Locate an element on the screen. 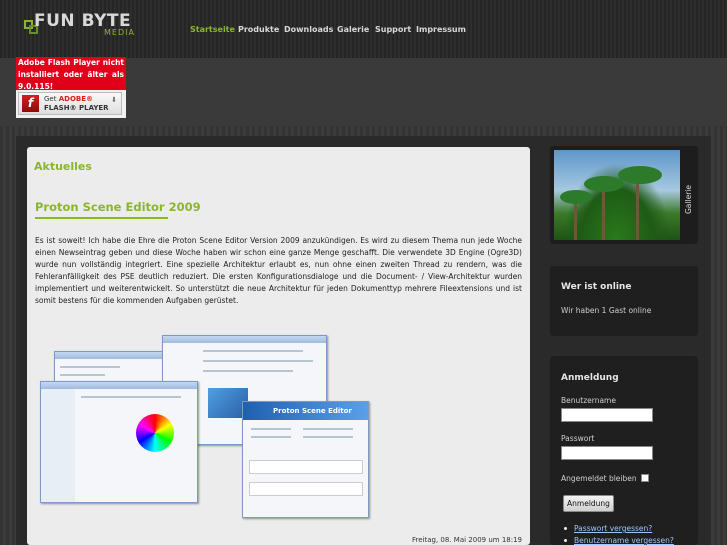 The image size is (727, 545). login-button: Anmeldung is located at coordinates (588, 503).